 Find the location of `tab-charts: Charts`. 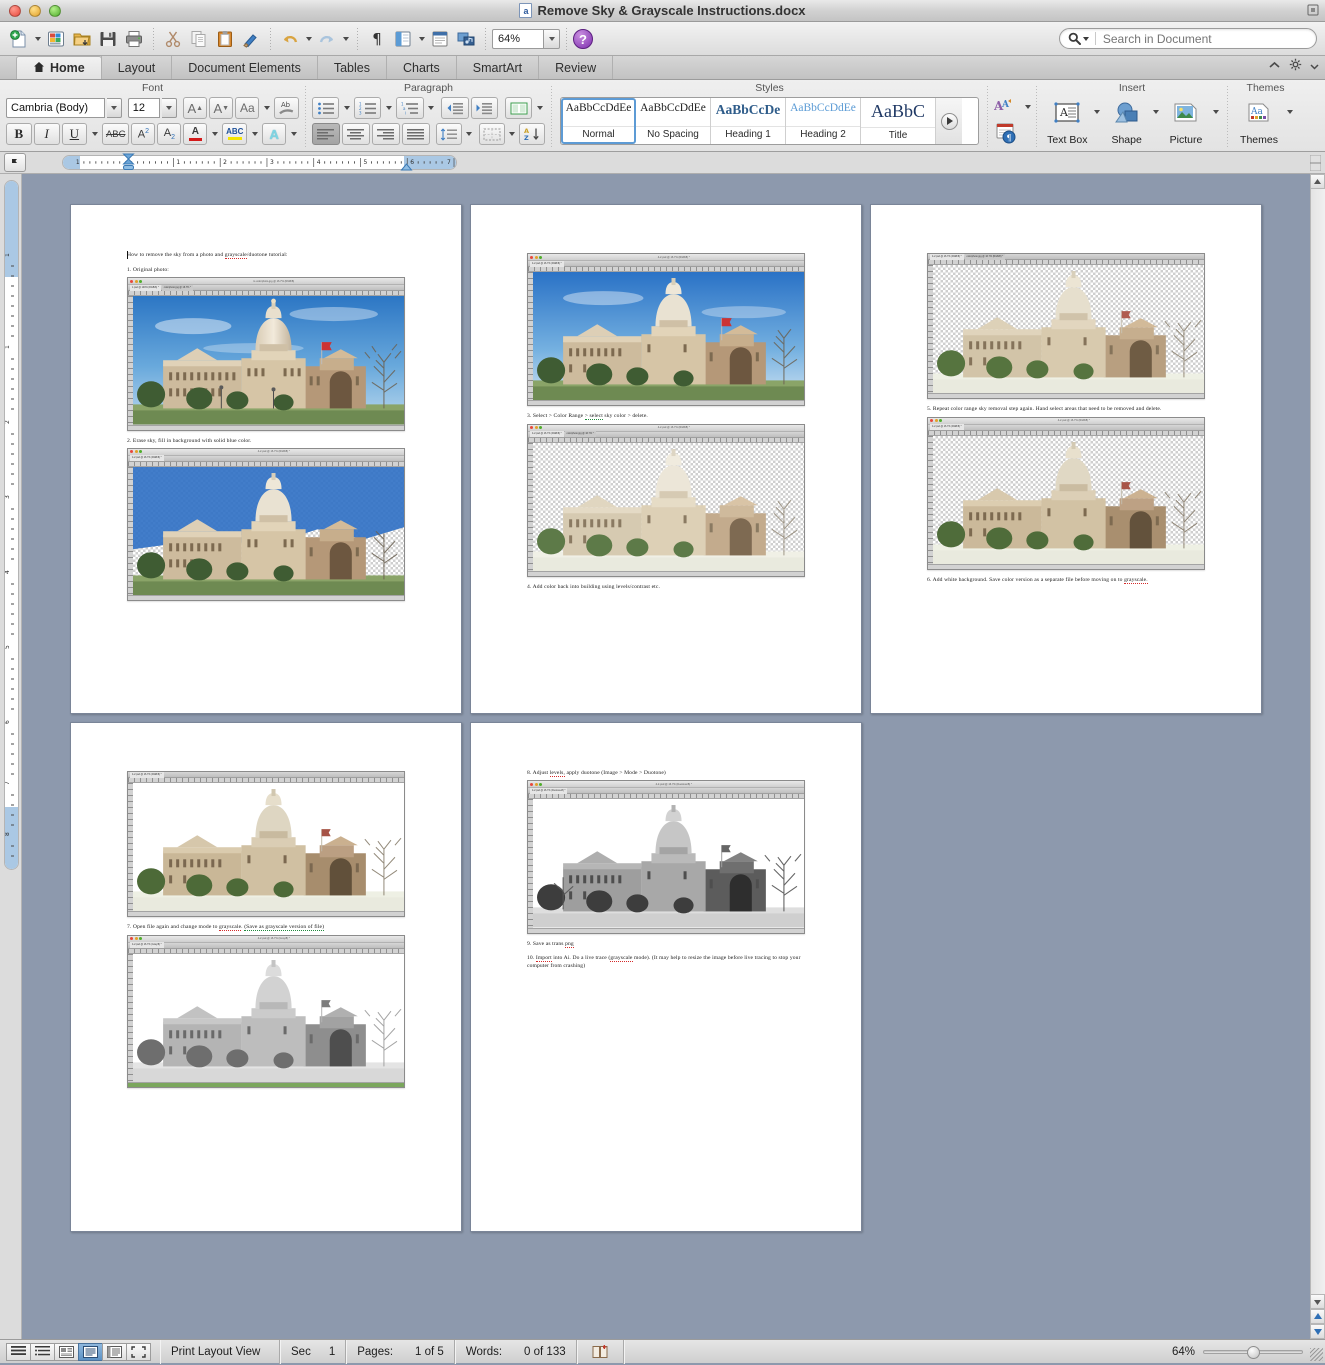

tab-charts: Charts is located at coordinates (421, 67).